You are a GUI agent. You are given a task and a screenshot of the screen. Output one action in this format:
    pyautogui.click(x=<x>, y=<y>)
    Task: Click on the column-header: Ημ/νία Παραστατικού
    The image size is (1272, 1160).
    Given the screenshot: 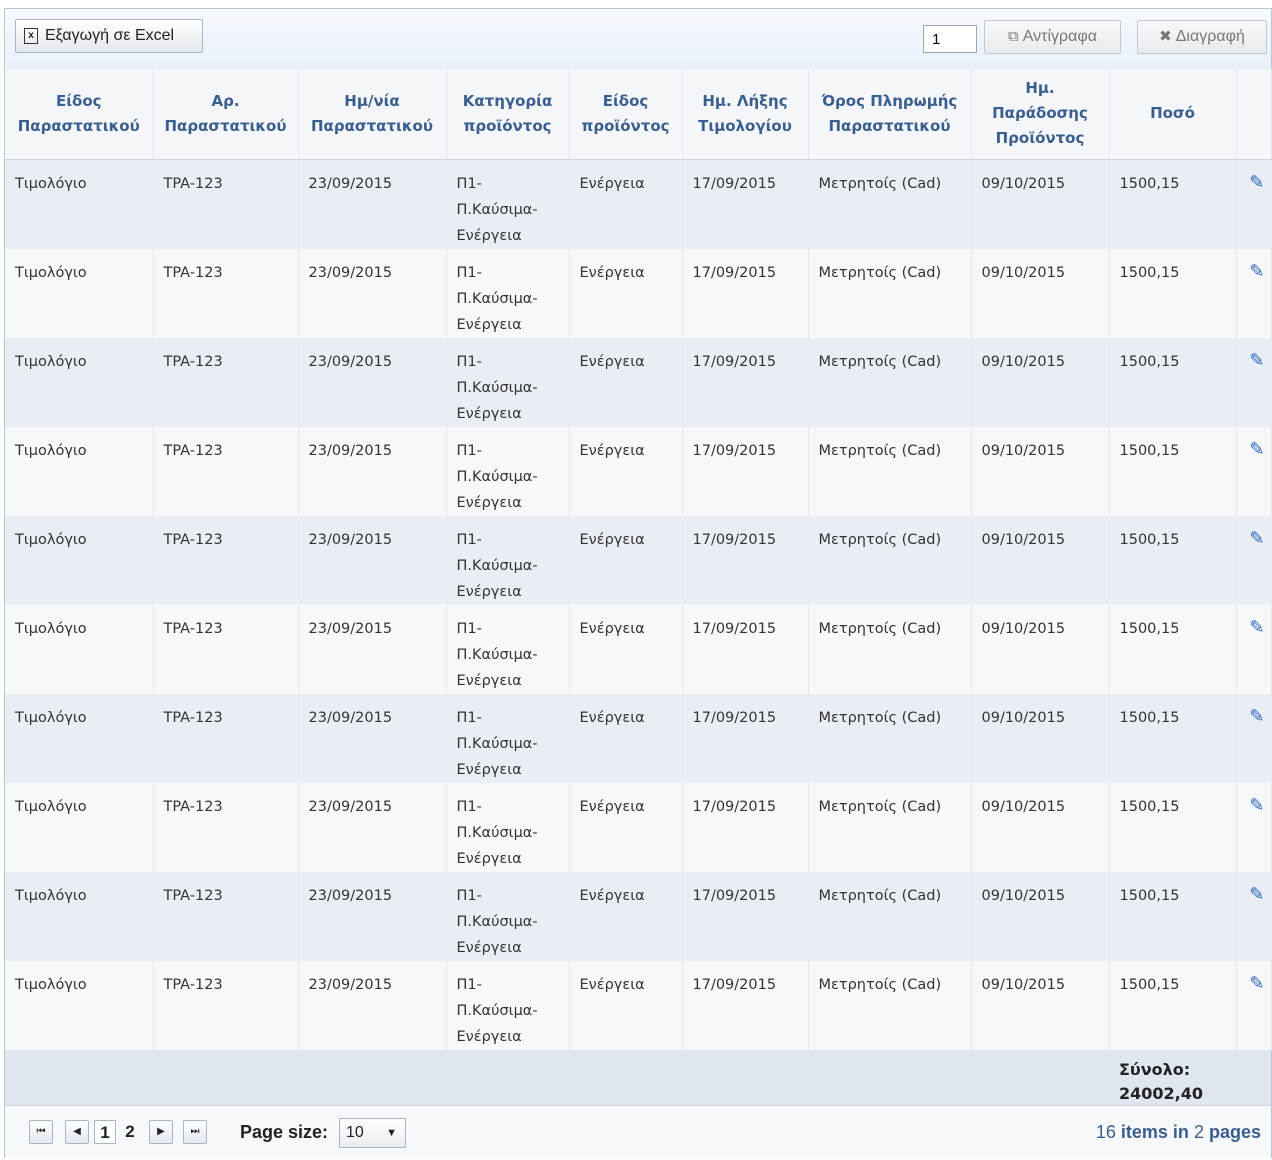 What is the action you would take?
    pyautogui.click(x=372, y=114)
    